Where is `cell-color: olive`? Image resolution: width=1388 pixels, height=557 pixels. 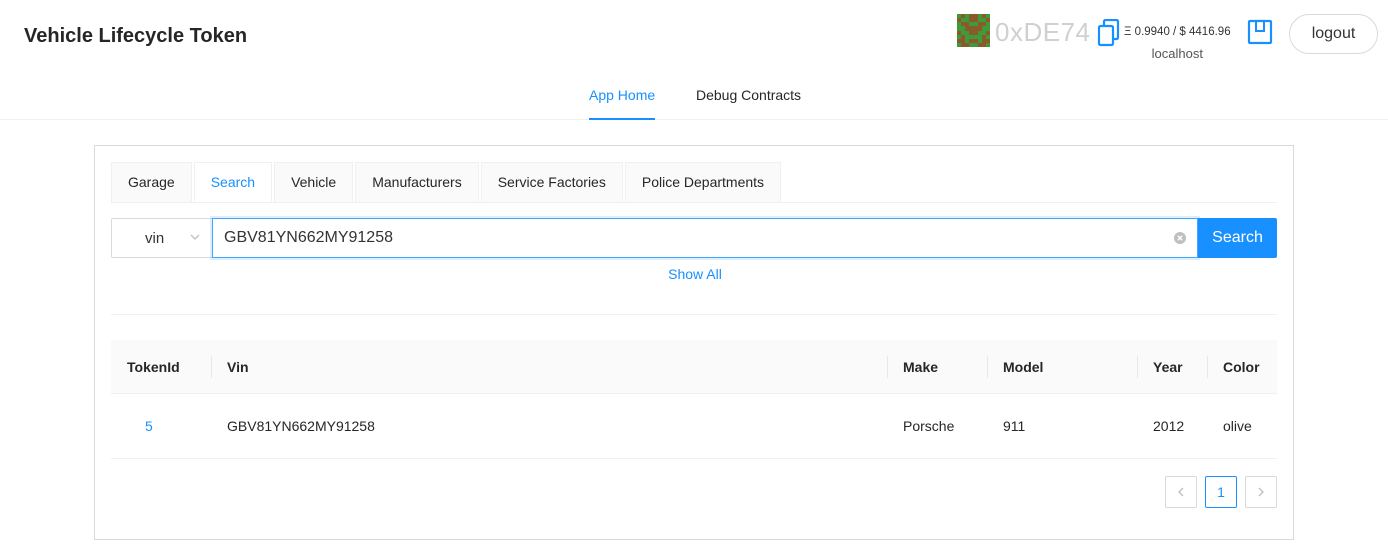 cell-color: olive is located at coordinates (1237, 426).